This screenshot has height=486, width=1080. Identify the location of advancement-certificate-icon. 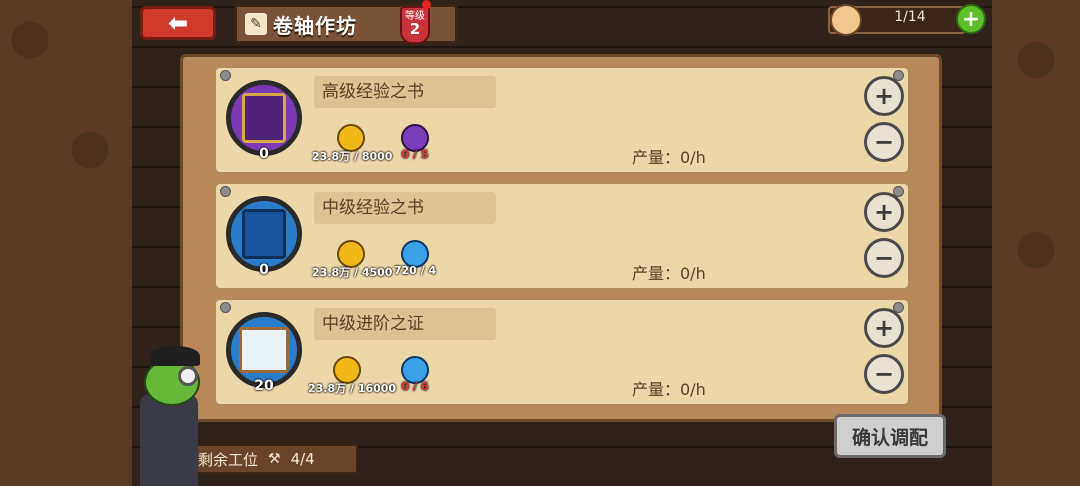
(264, 350).